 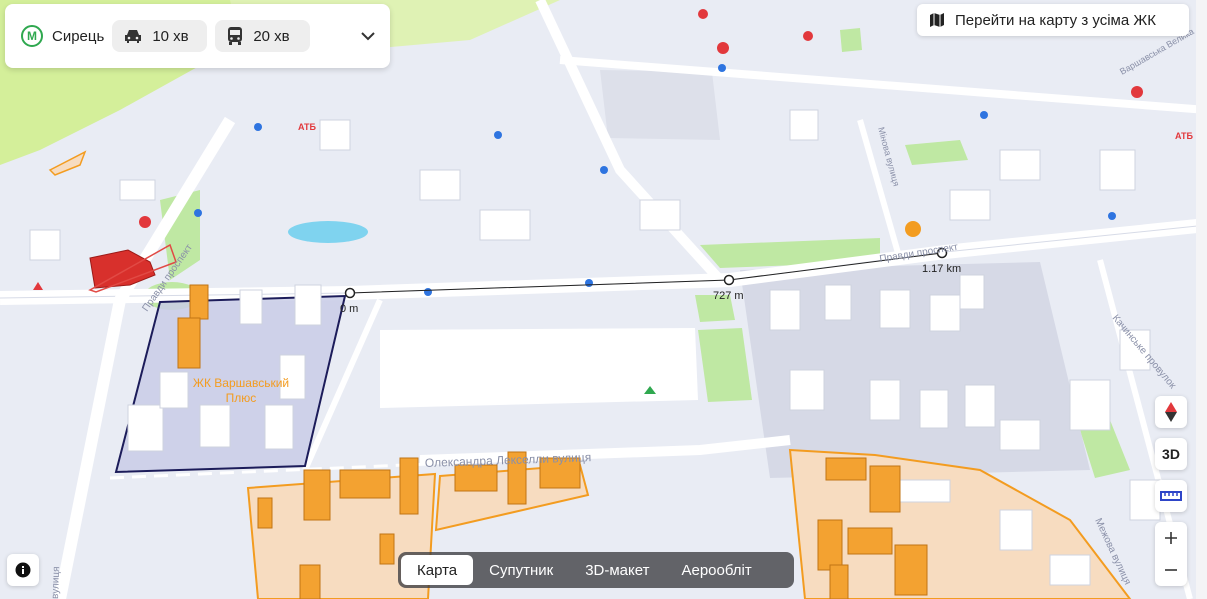 I want to click on parking-lot, so click(x=660, y=105).